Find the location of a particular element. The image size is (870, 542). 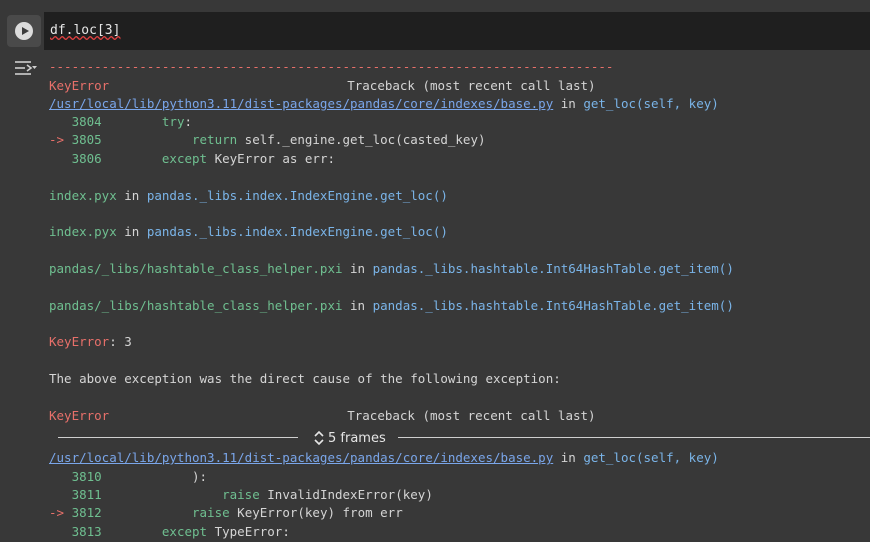

expand-chevrons-icon is located at coordinates (319, 438).